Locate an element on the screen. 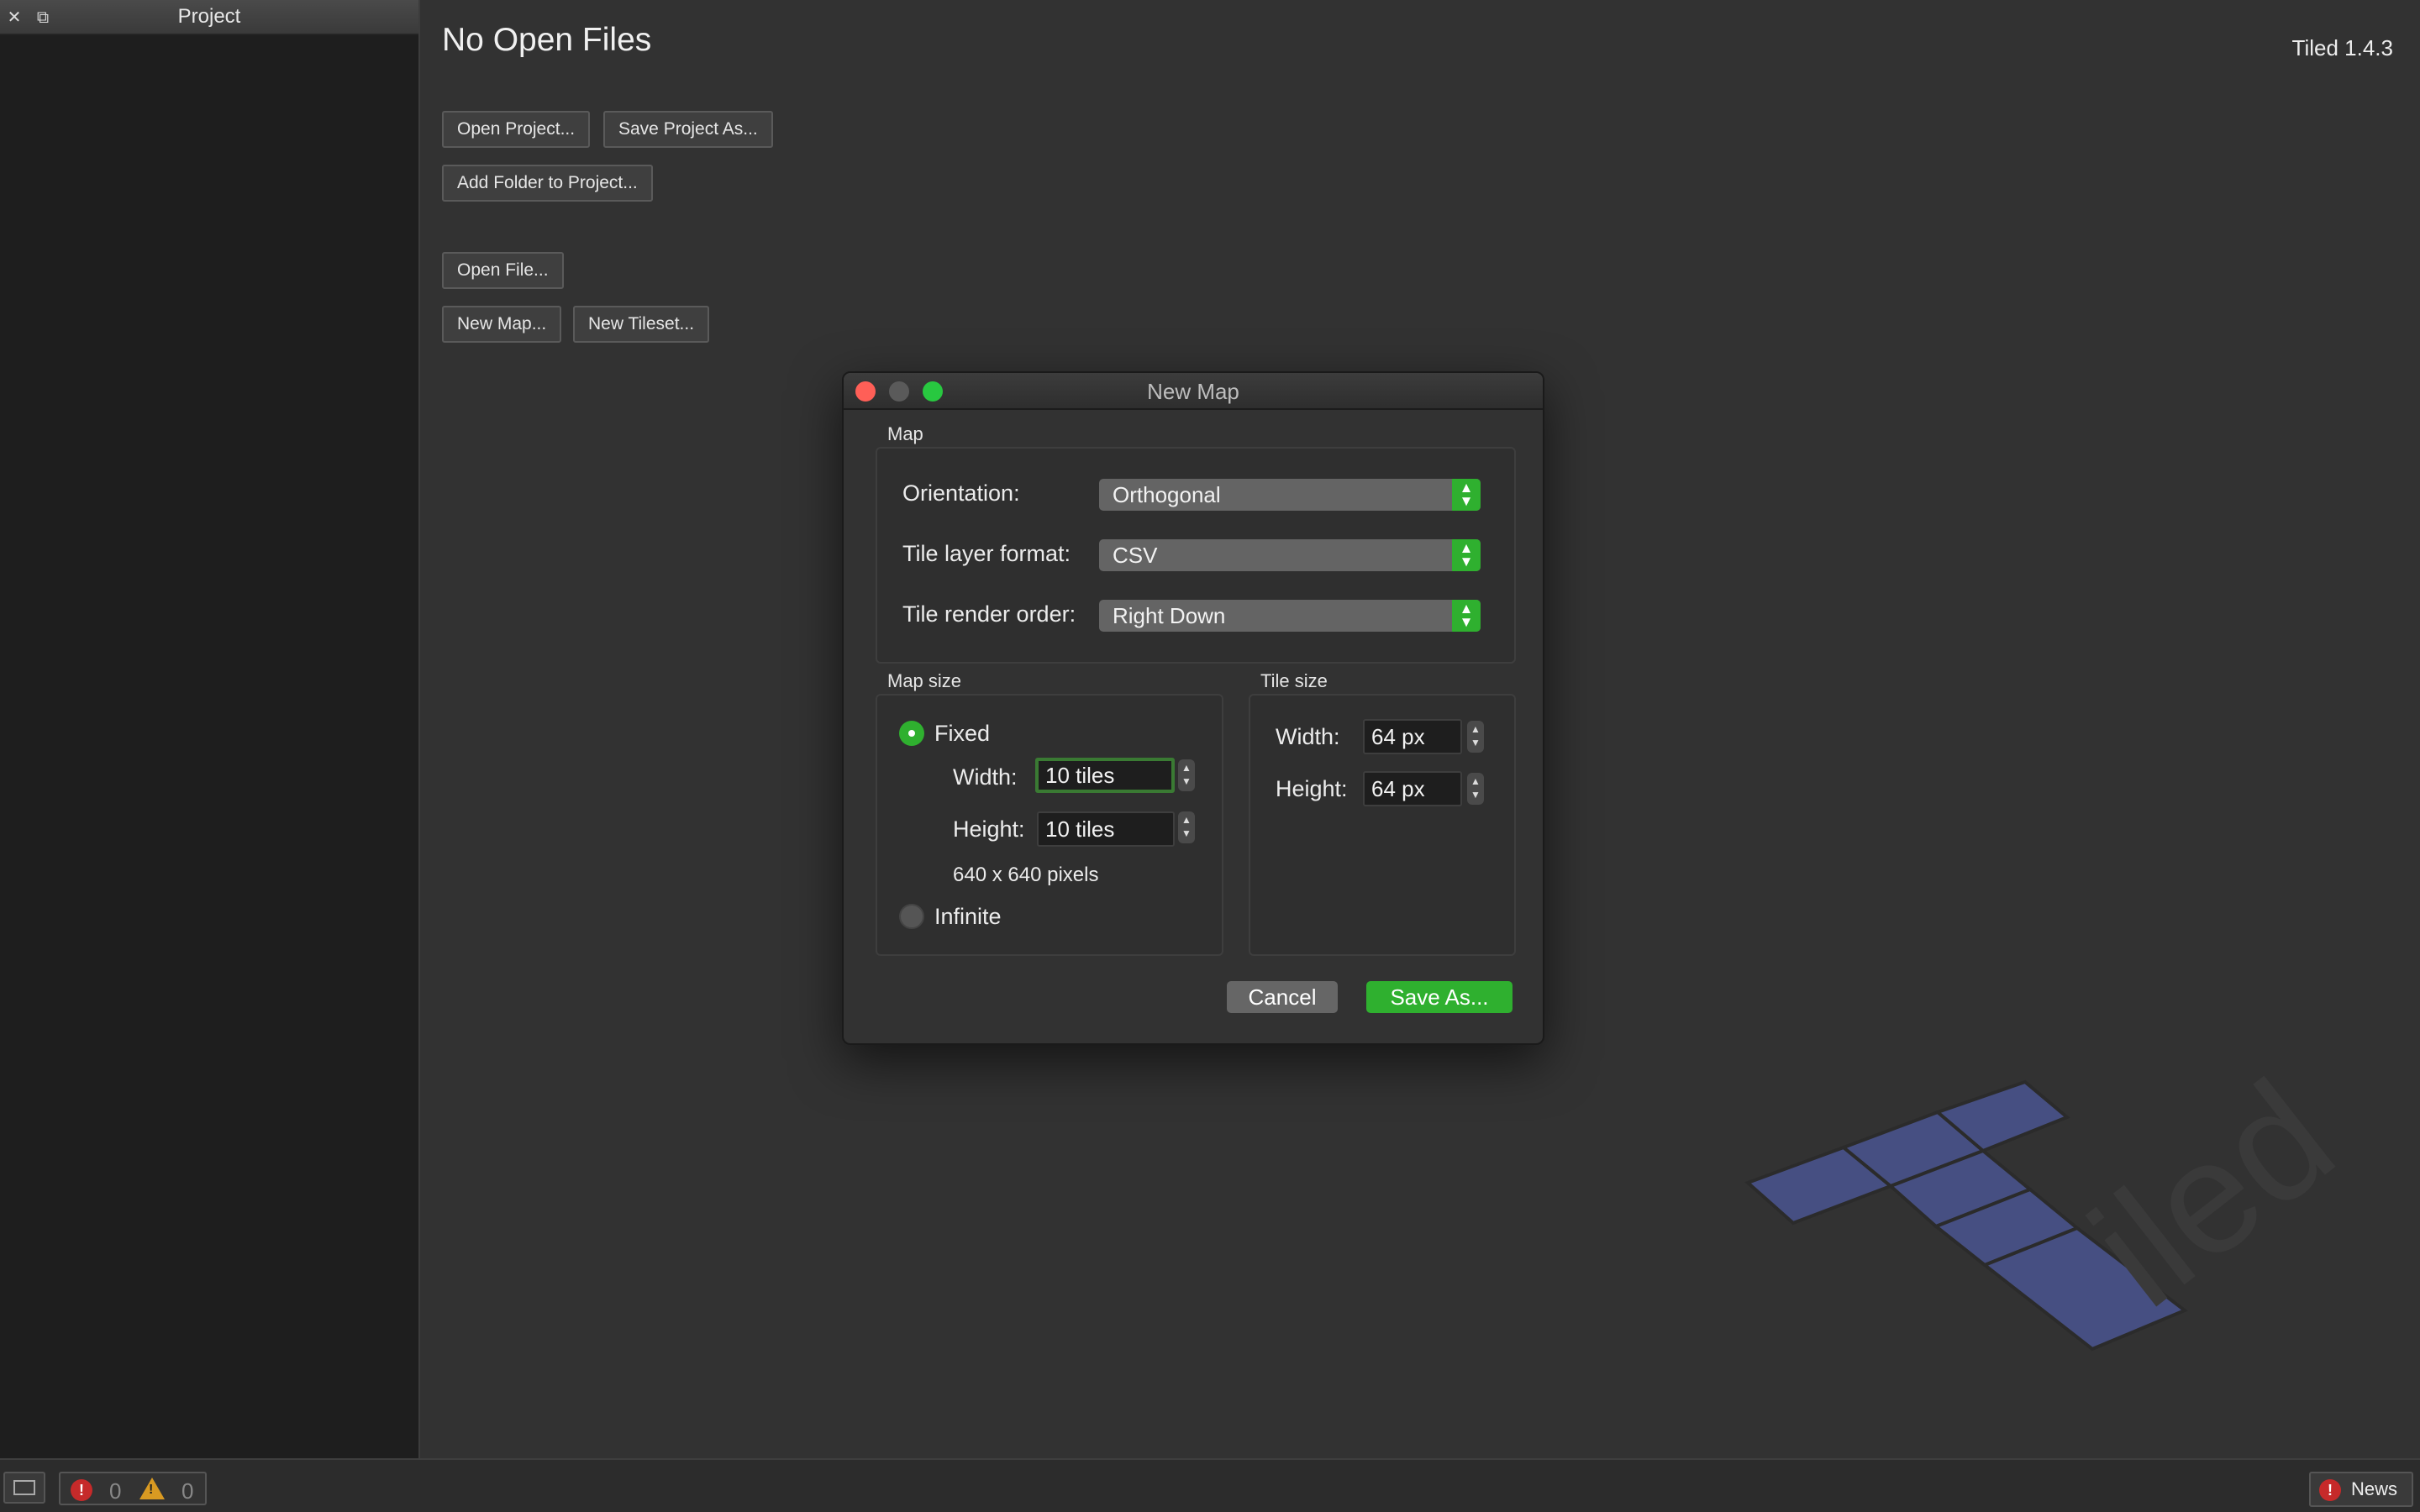 Image resolution: width=2420 pixels, height=1512 pixels. tile-width-label: Width: is located at coordinates (1308, 736).